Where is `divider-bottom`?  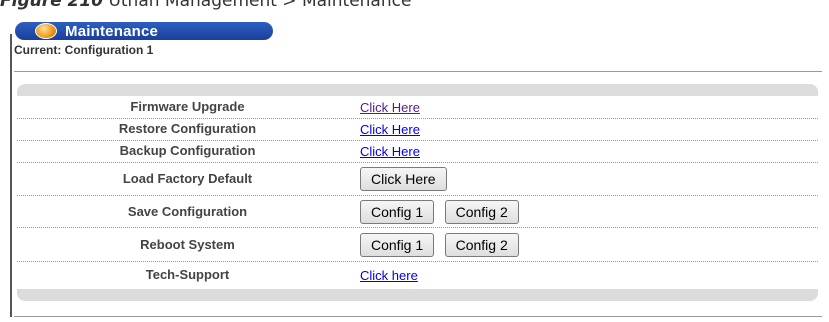 divider-bottom is located at coordinates (418, 316).